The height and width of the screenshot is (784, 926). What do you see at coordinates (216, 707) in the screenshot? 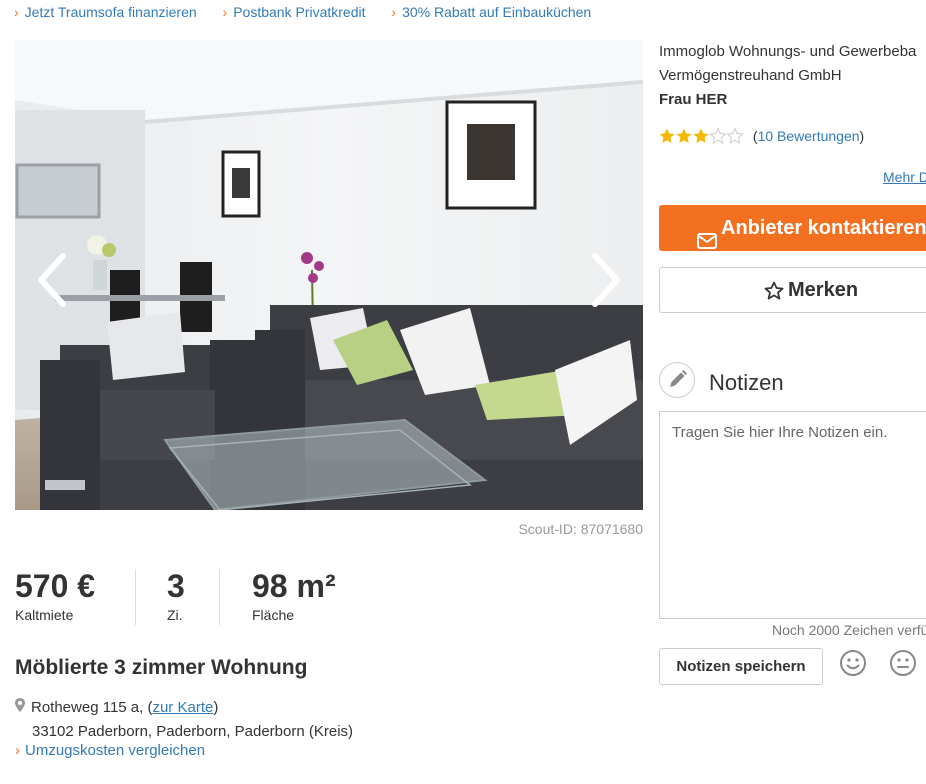
I see `street-close: )` at bounding box center [216, 707].